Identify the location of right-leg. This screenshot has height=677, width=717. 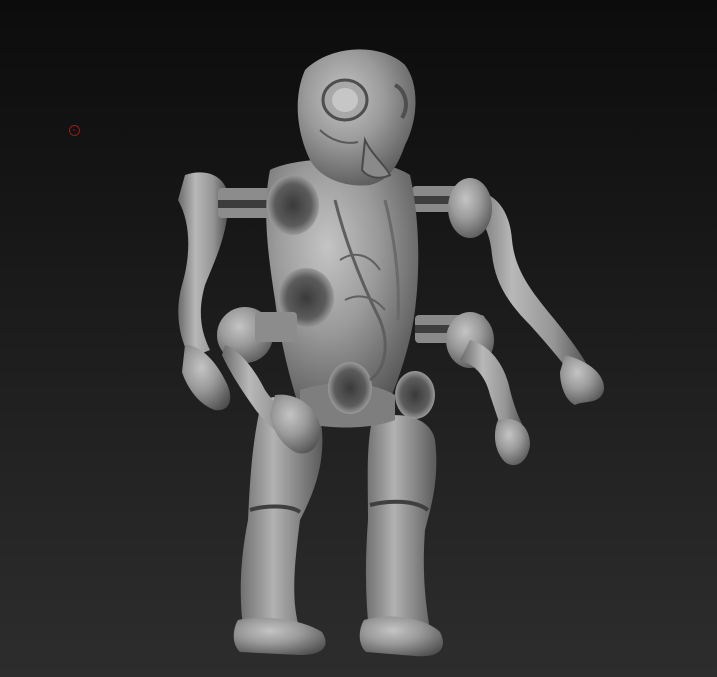
(401, 536).